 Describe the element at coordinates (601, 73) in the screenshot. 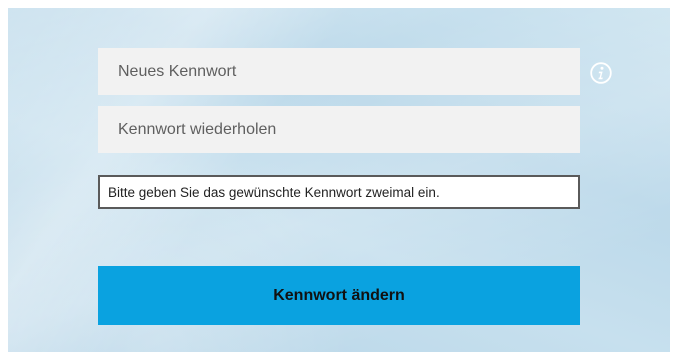

I see `info-icon` at that location.